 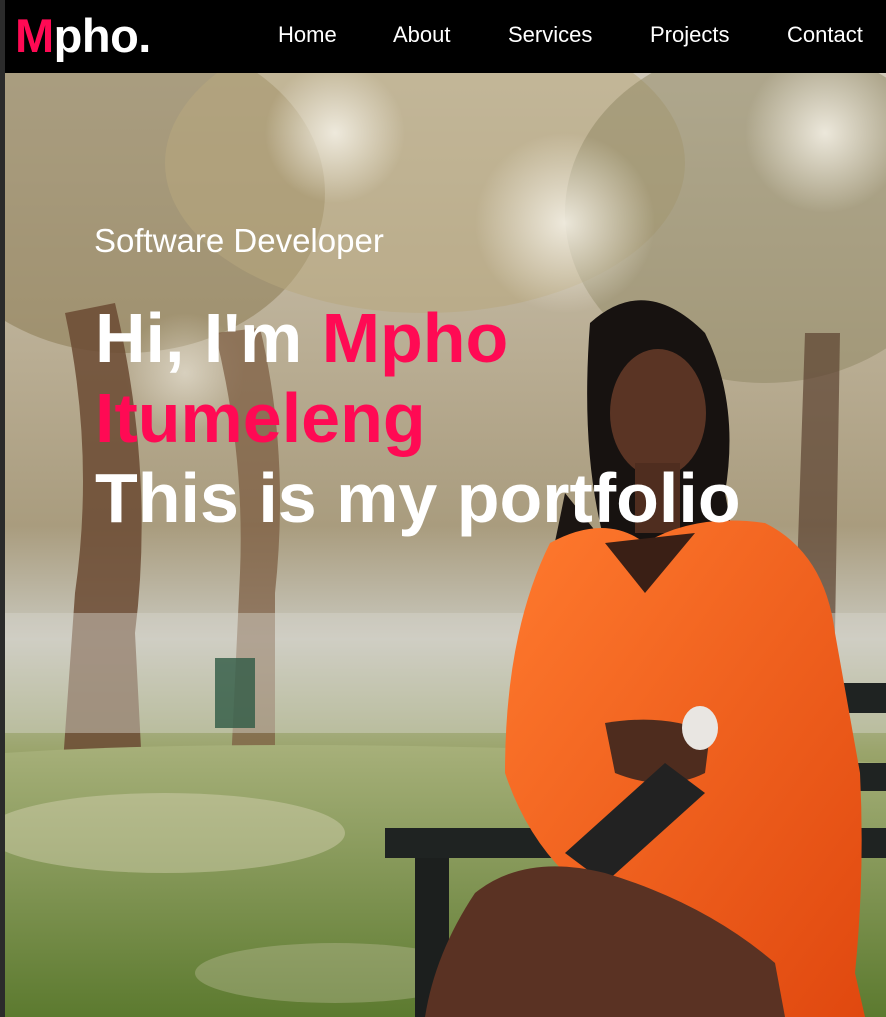 I want to click on nav-link-home: Home, so click(x=307, y=35).